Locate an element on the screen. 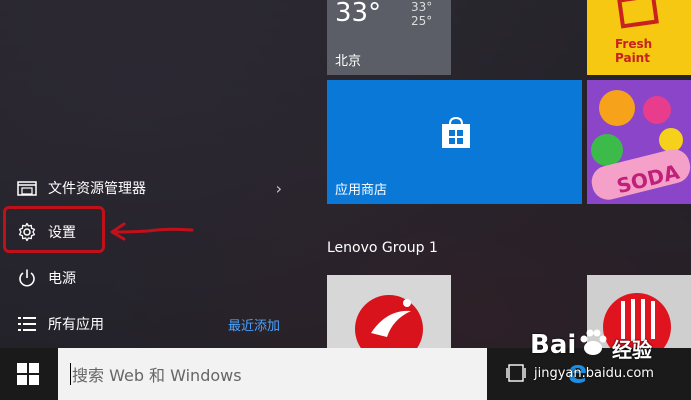  tile-fresh-paint: Fresh Paint is located at coordinates (639, 37).